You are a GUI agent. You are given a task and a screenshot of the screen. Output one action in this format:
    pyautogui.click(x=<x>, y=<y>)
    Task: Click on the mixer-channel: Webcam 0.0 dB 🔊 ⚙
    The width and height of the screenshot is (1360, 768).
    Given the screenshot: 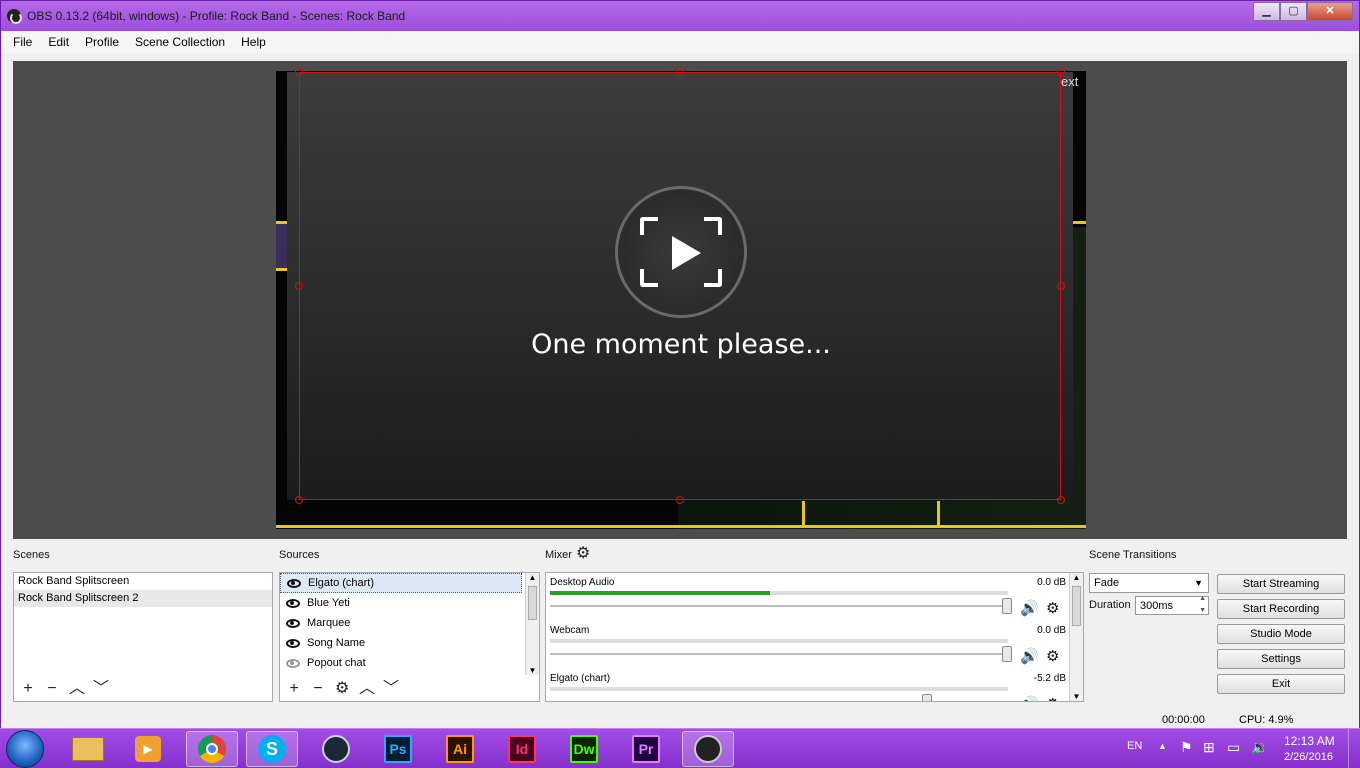 What is the action you would take?
    pyautogui.click(x=808, y=648)
    